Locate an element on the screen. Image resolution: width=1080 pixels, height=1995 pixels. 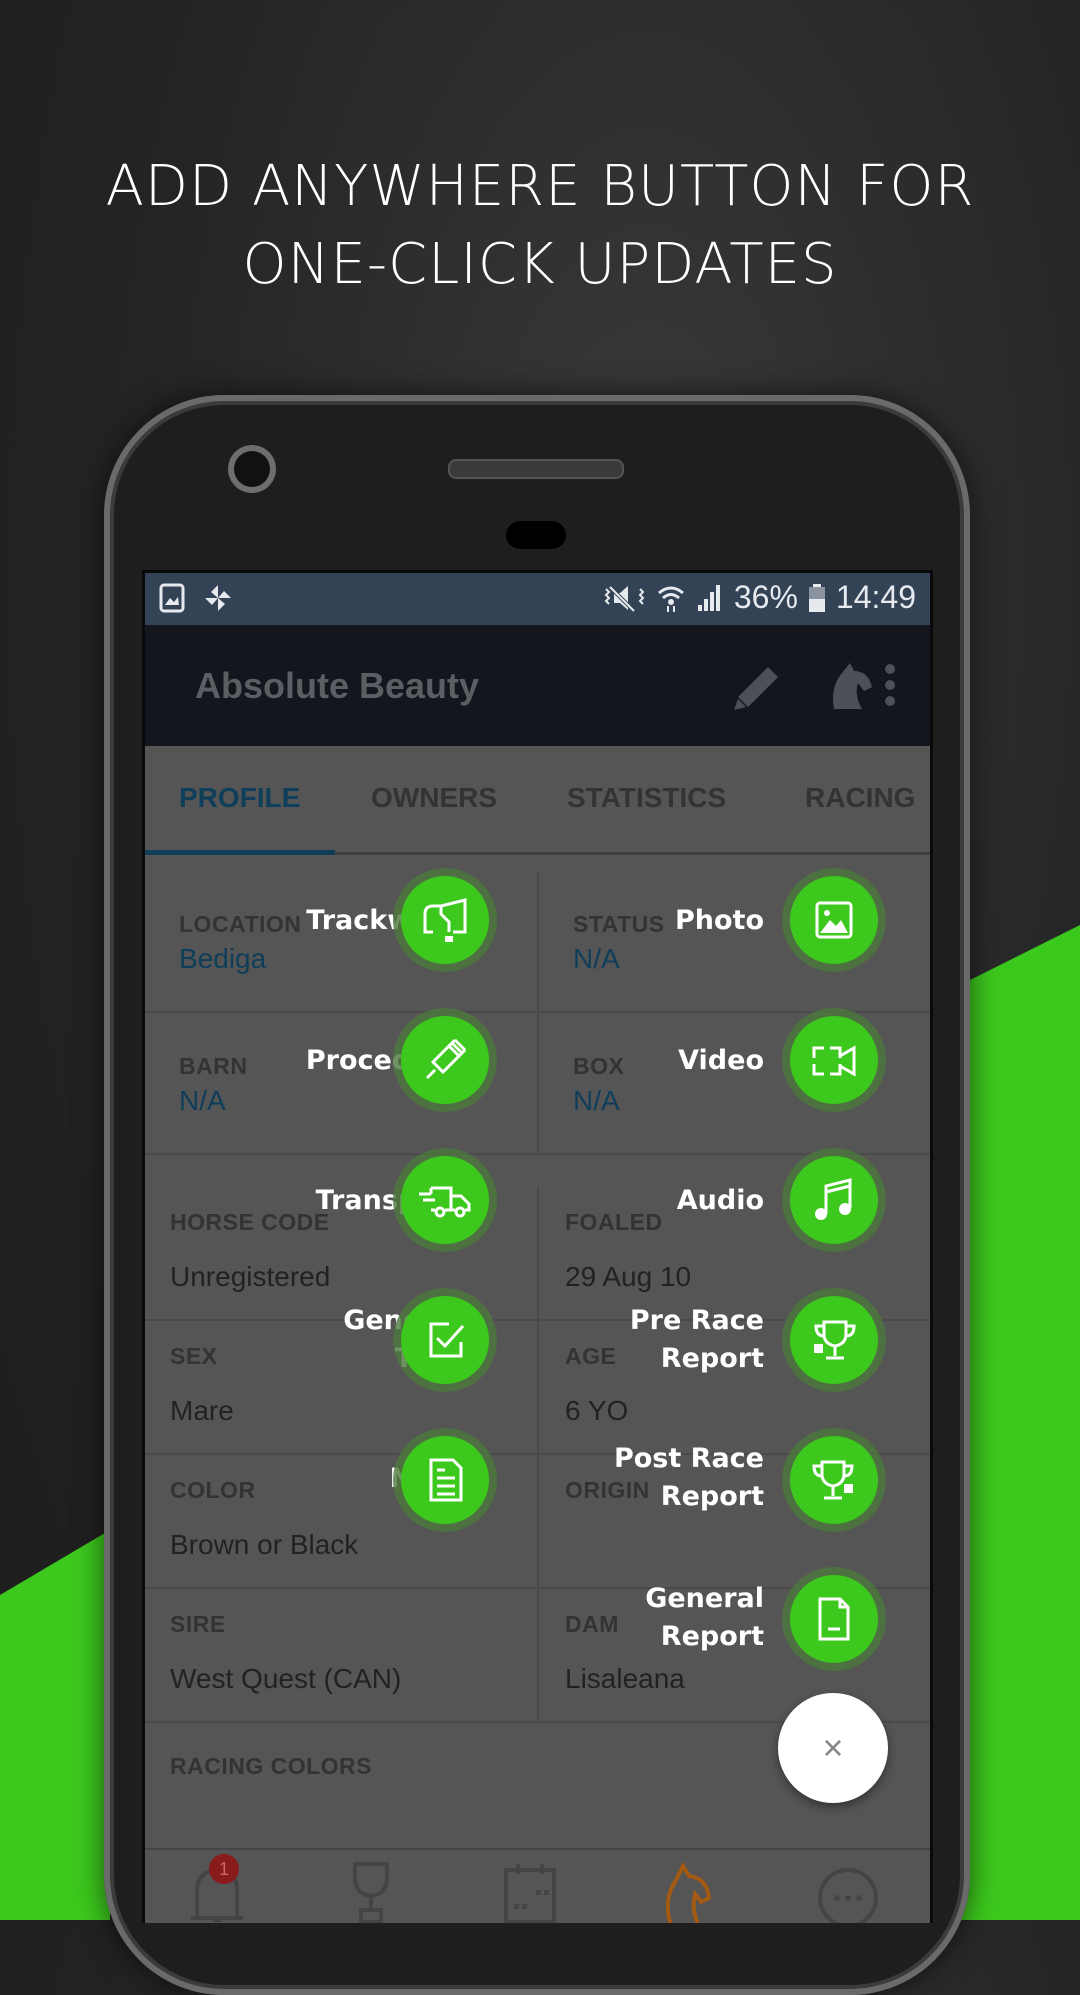
nav-calendar is located at coordinates (535, 1891).